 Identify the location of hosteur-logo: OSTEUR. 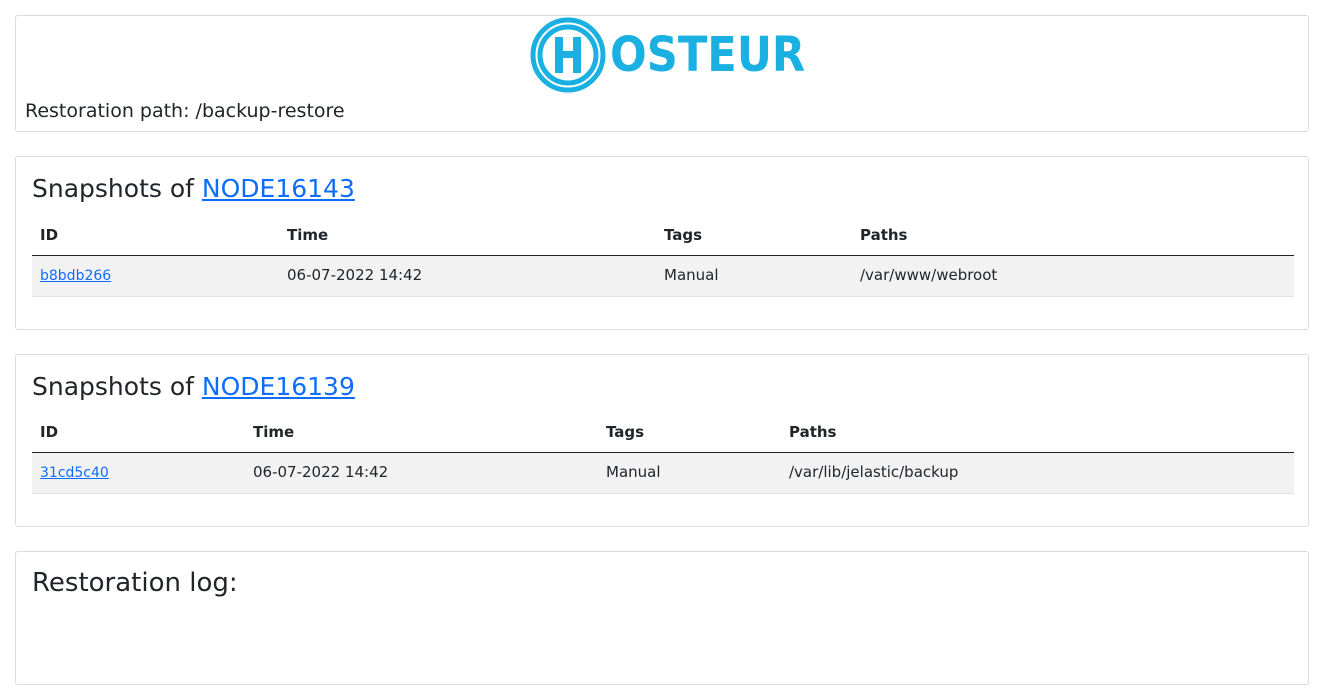
(678, 55).